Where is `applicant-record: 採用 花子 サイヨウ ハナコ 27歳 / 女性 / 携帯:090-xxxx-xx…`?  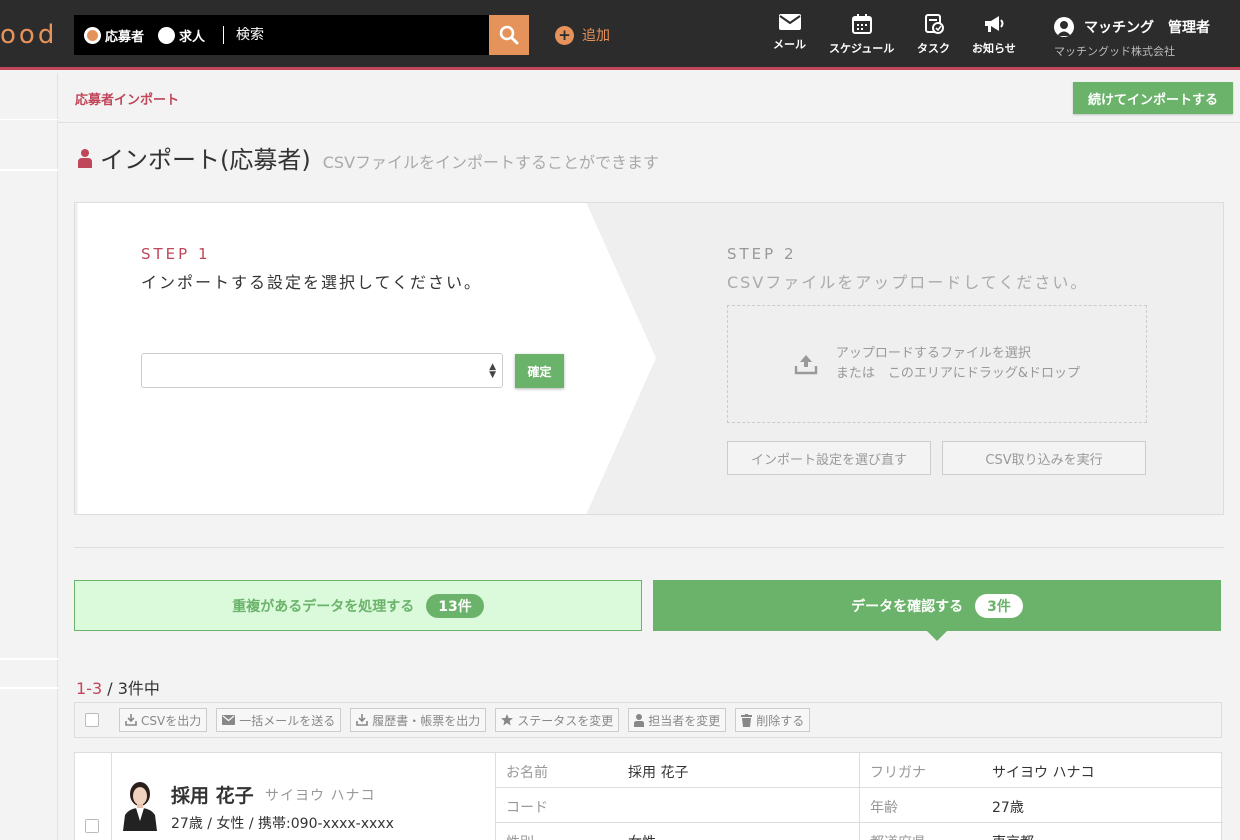 applicant-record: 採用 花子 サイヨウ ハナコ 27歳 / 女性 / 携帯:090-xxxx-xx… is located at coordinates (648, 796).